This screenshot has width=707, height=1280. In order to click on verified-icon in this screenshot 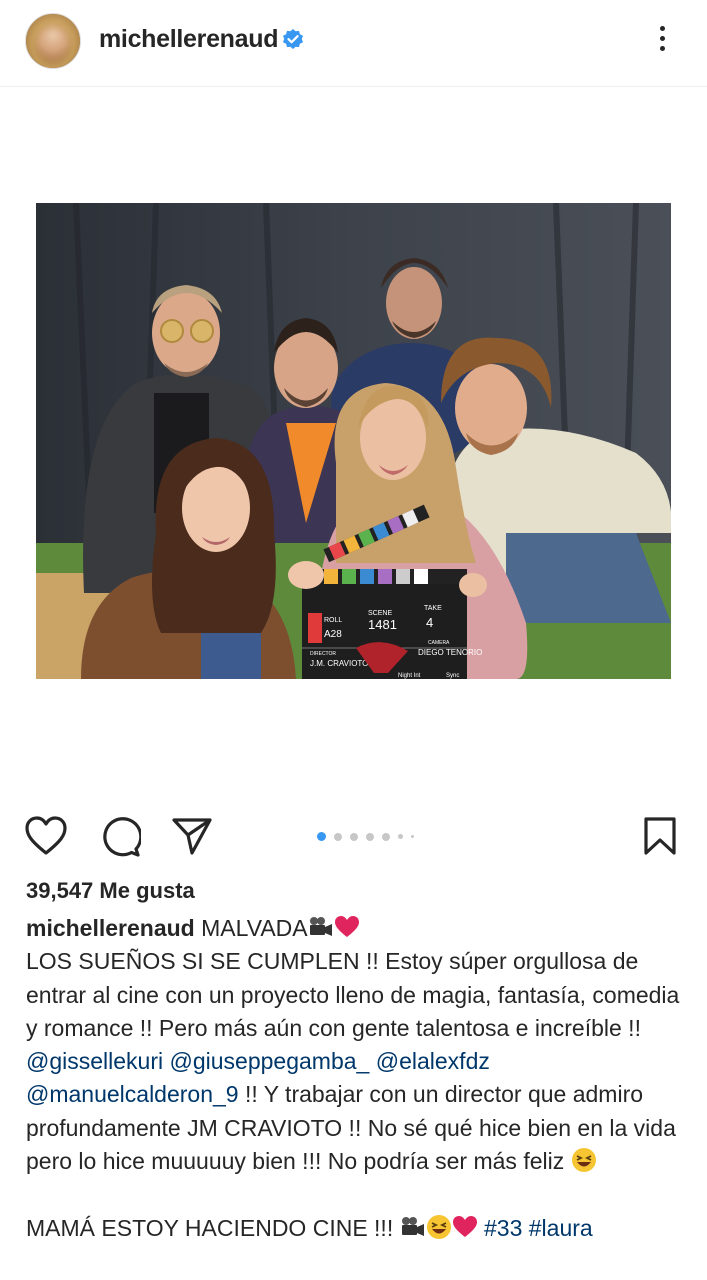, I will do `click(293, 39)`.